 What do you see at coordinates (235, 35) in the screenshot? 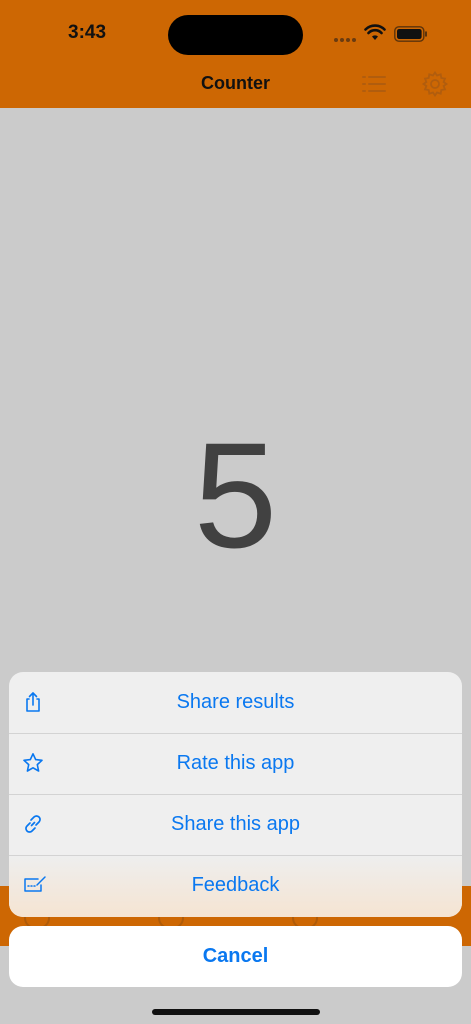
I see `dynamic-island` at bounding box center [235, 35].